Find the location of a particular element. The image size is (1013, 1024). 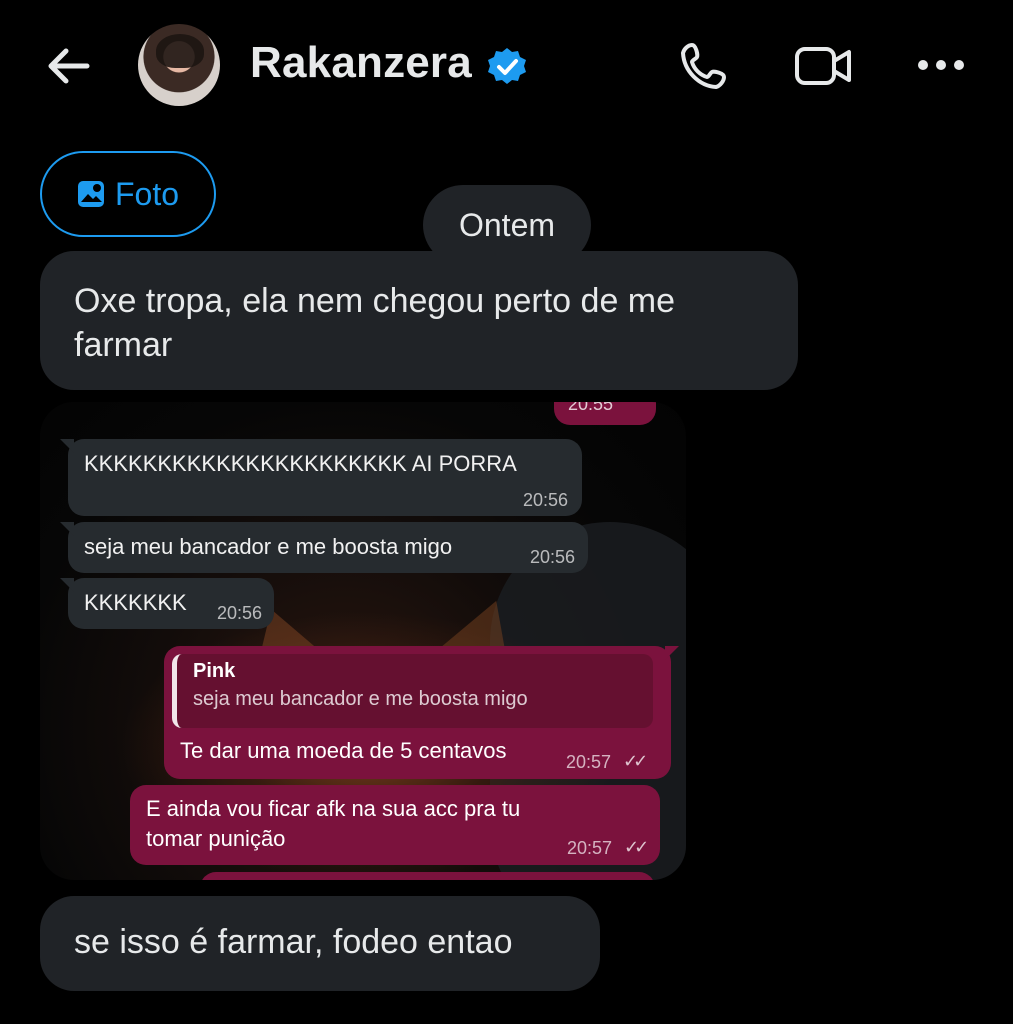

verified-badge-icon is located at coordinates (507, 66).